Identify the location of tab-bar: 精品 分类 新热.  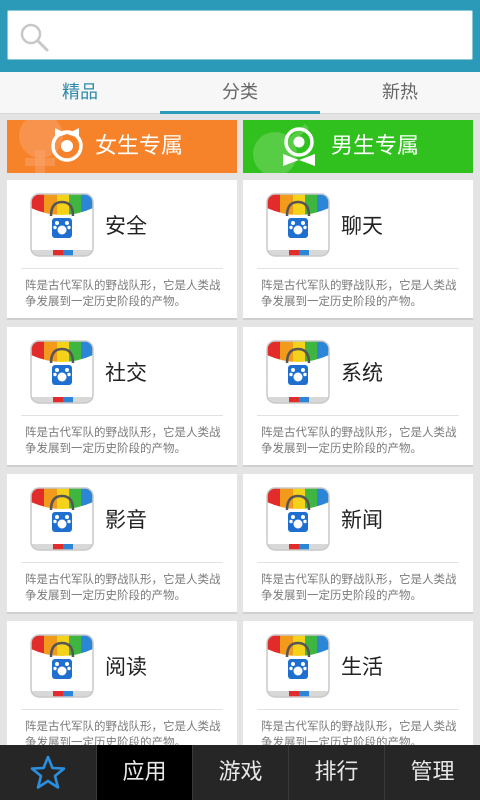
(240, 93).